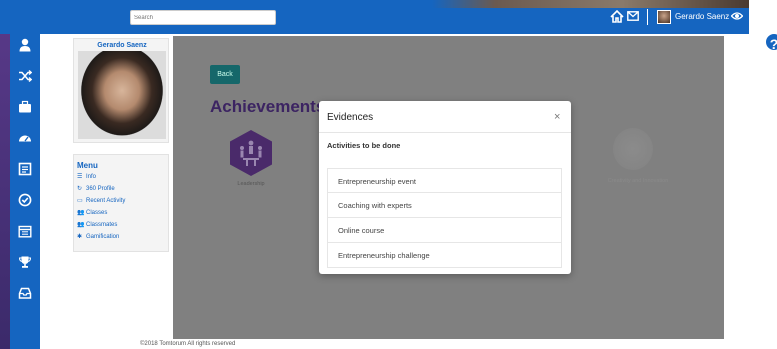  What do you see at coordinates (203, 17) in the screenshot?
I see `search-input` at bounding box center [203, 17].